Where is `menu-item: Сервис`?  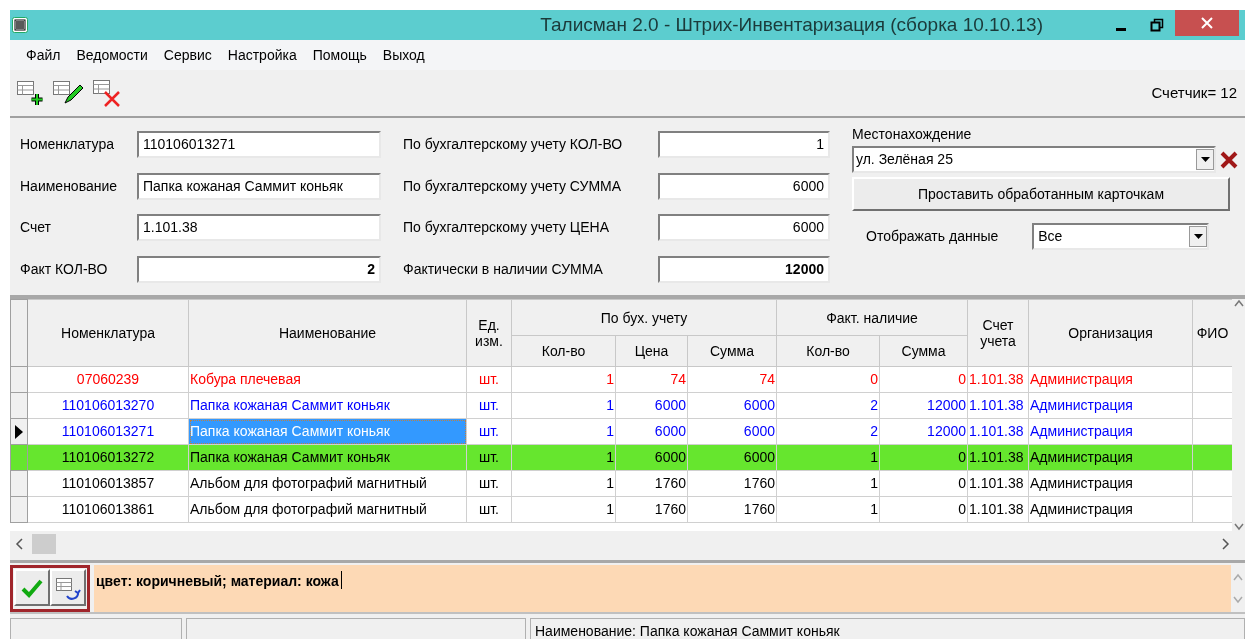 menu-item: Сервис is located at coordinates (187, 55).